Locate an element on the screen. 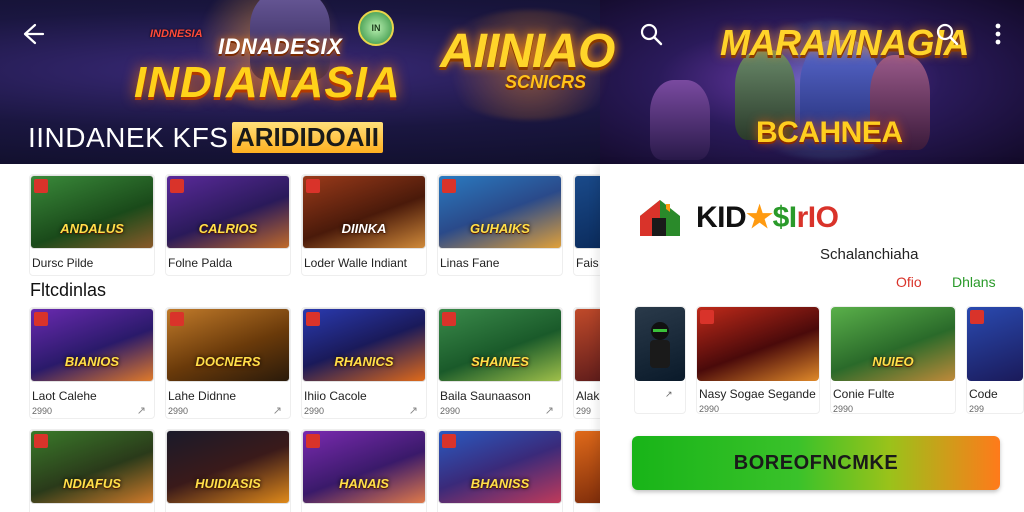  panel-title: KID★$IrIO is located at coordinates (767, 217).